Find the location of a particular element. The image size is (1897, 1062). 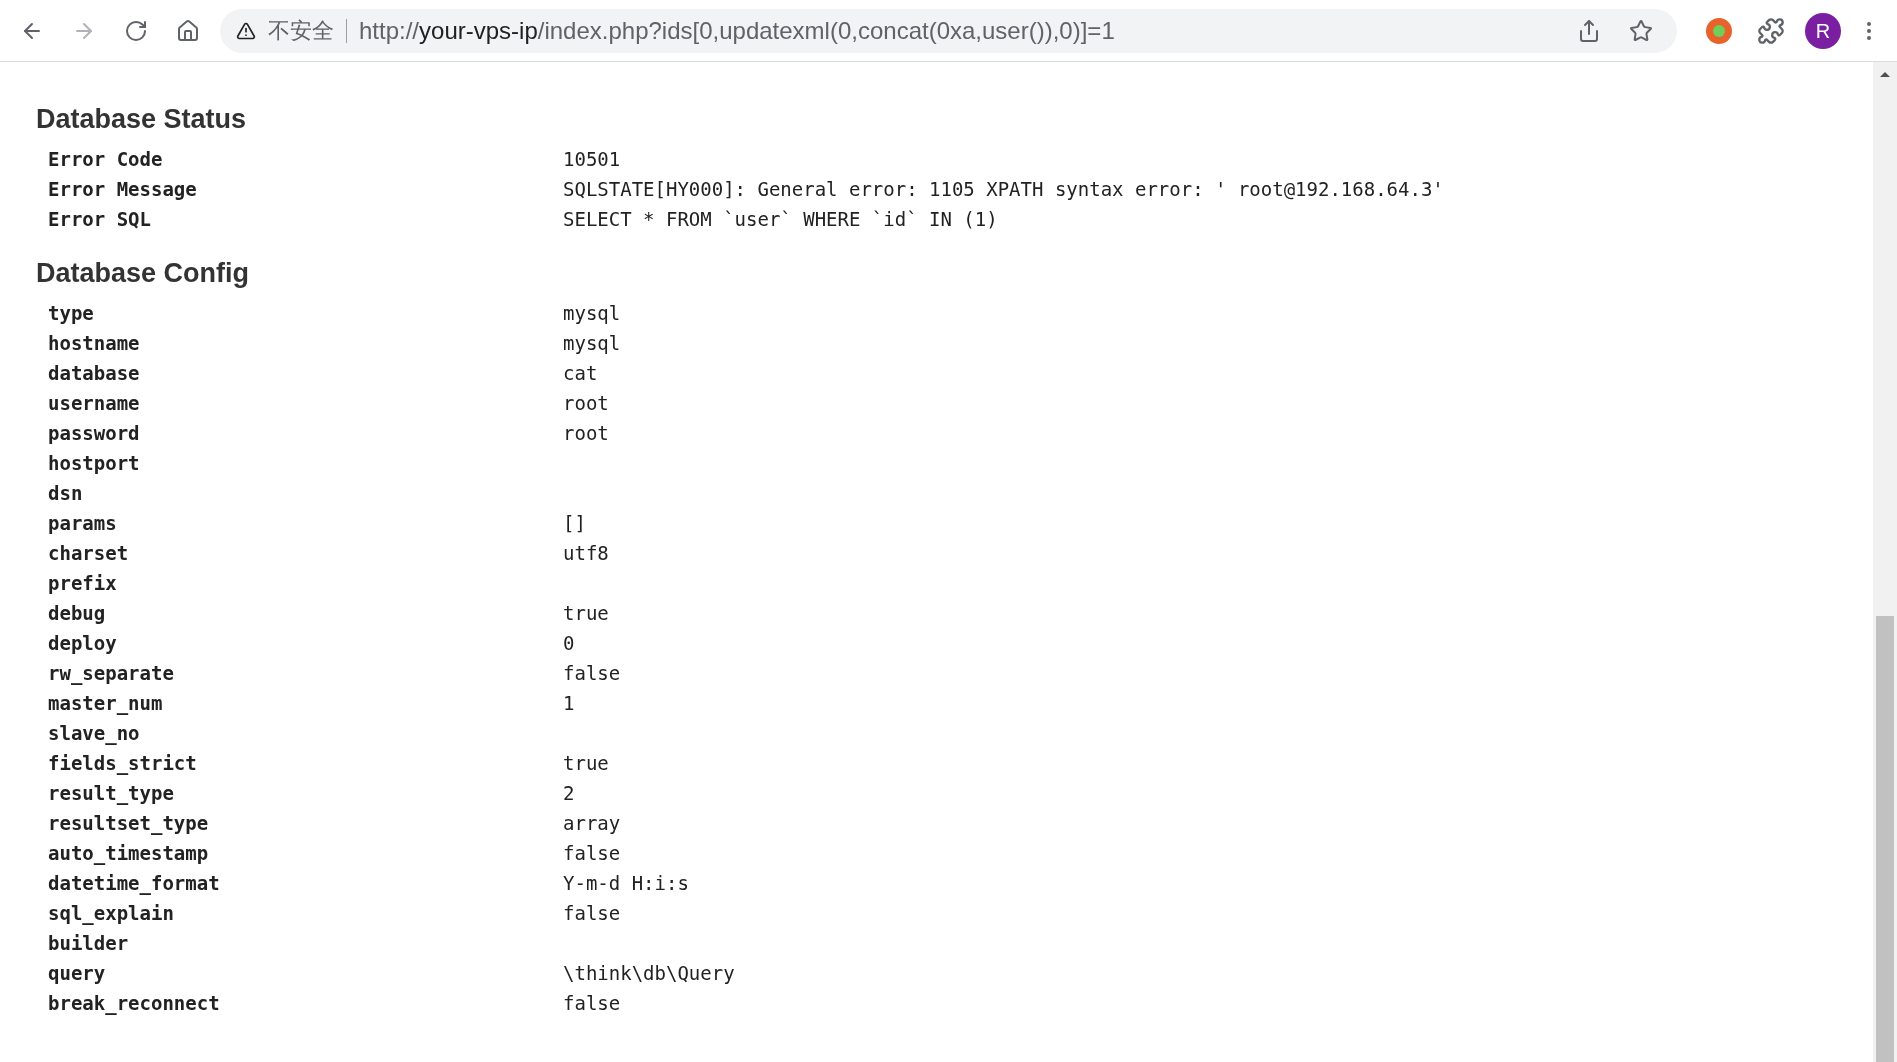

config-value: 1 is located at coordinates (569, 703).